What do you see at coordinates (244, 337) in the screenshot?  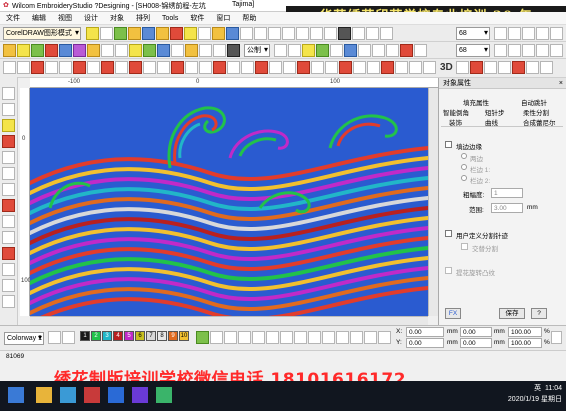 I see `color-tool-3-icon` at bounding box center [244, 337].